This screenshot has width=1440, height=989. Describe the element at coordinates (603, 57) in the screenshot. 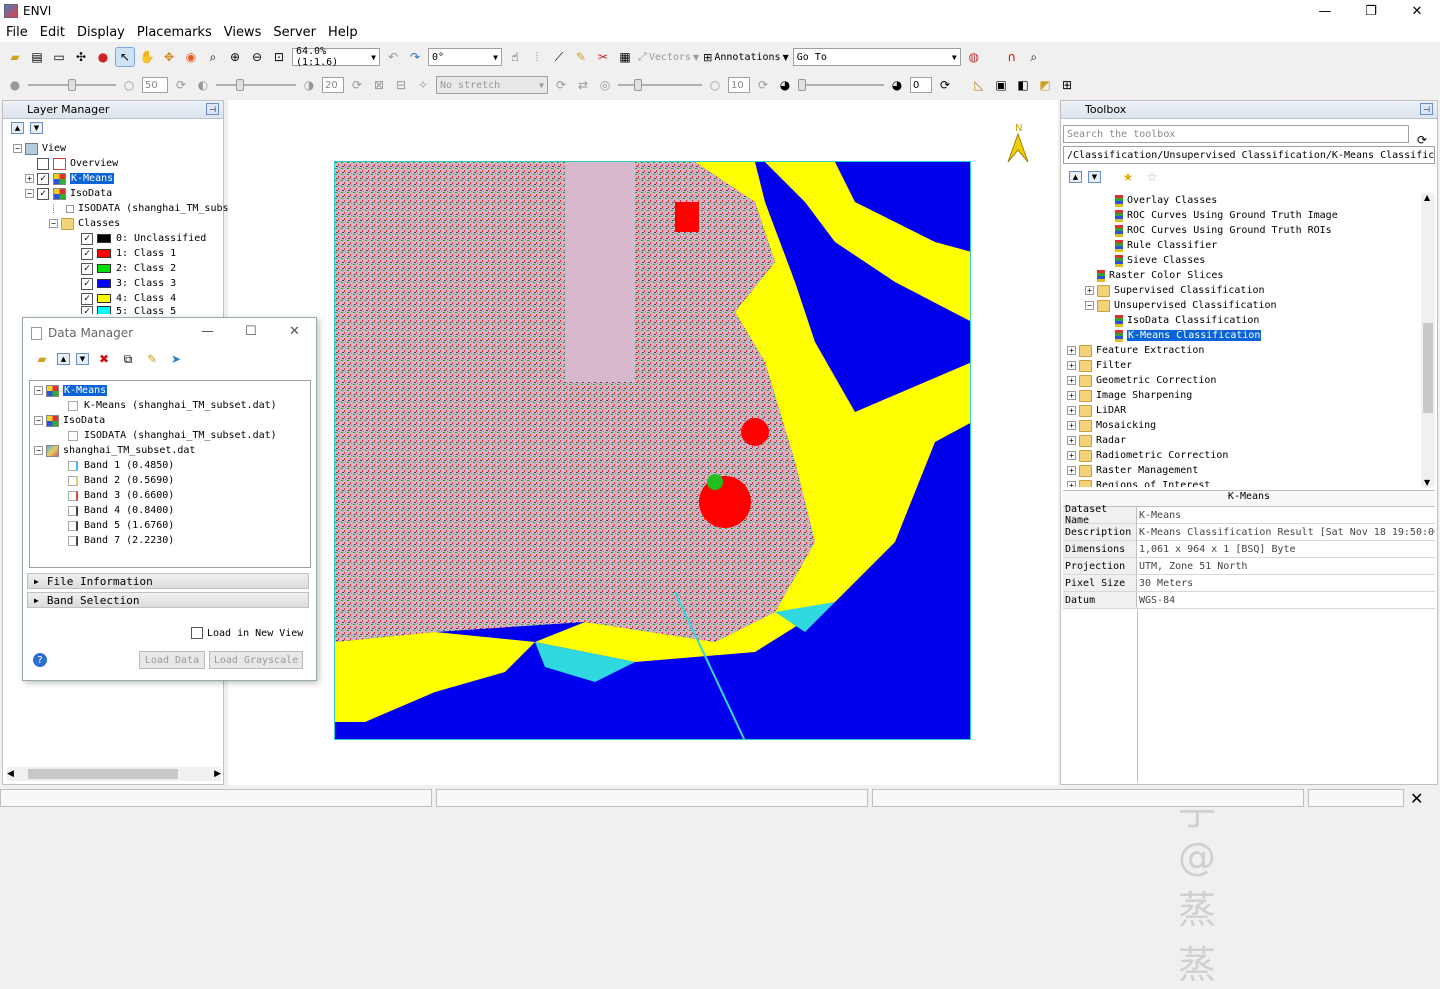

I see `chip-icon: ✂` at that location.